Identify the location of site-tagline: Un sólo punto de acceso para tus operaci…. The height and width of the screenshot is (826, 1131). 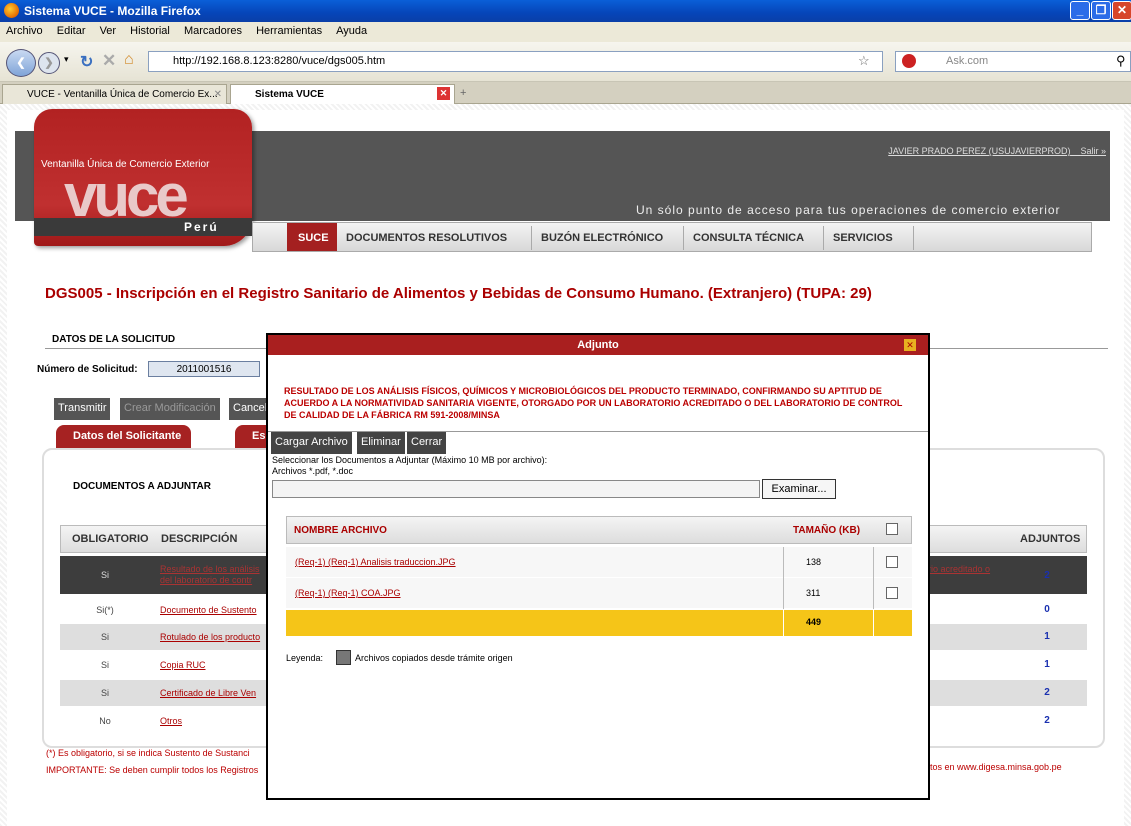
(848, 210).